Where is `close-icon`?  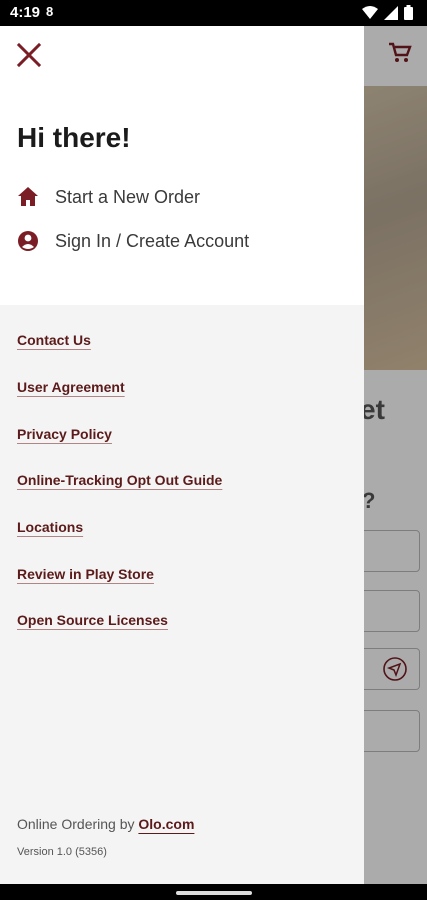
close-icon is located at coordinates (29, 55).